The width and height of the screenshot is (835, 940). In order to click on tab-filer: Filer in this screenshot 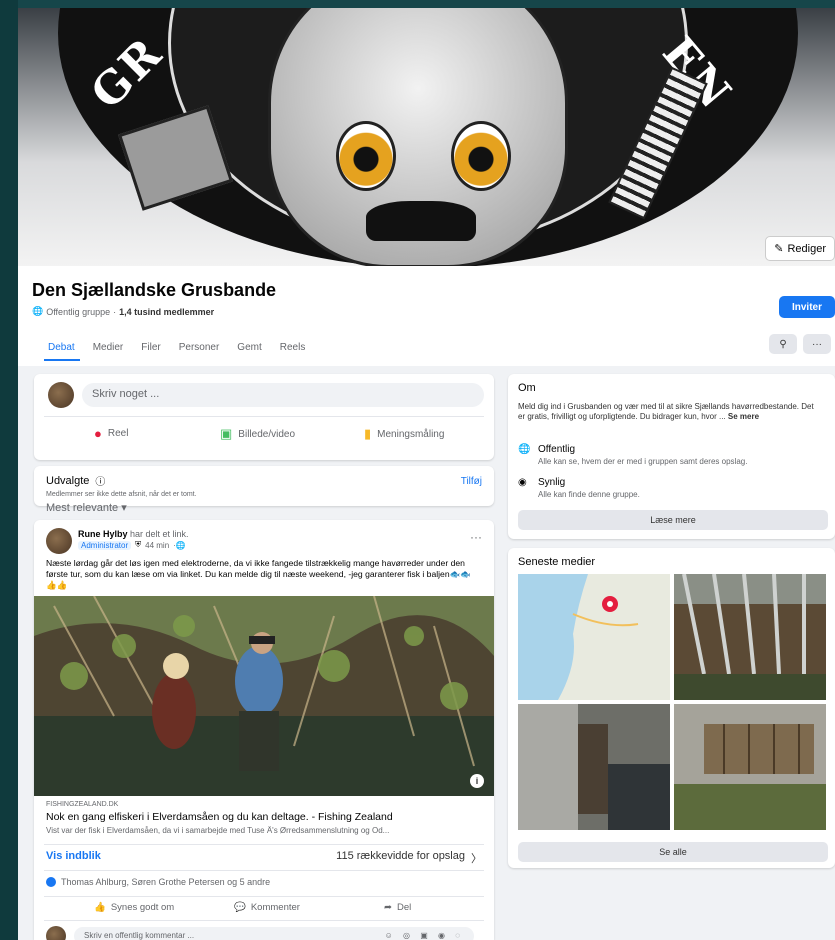, I will do `click(150, 351)`.